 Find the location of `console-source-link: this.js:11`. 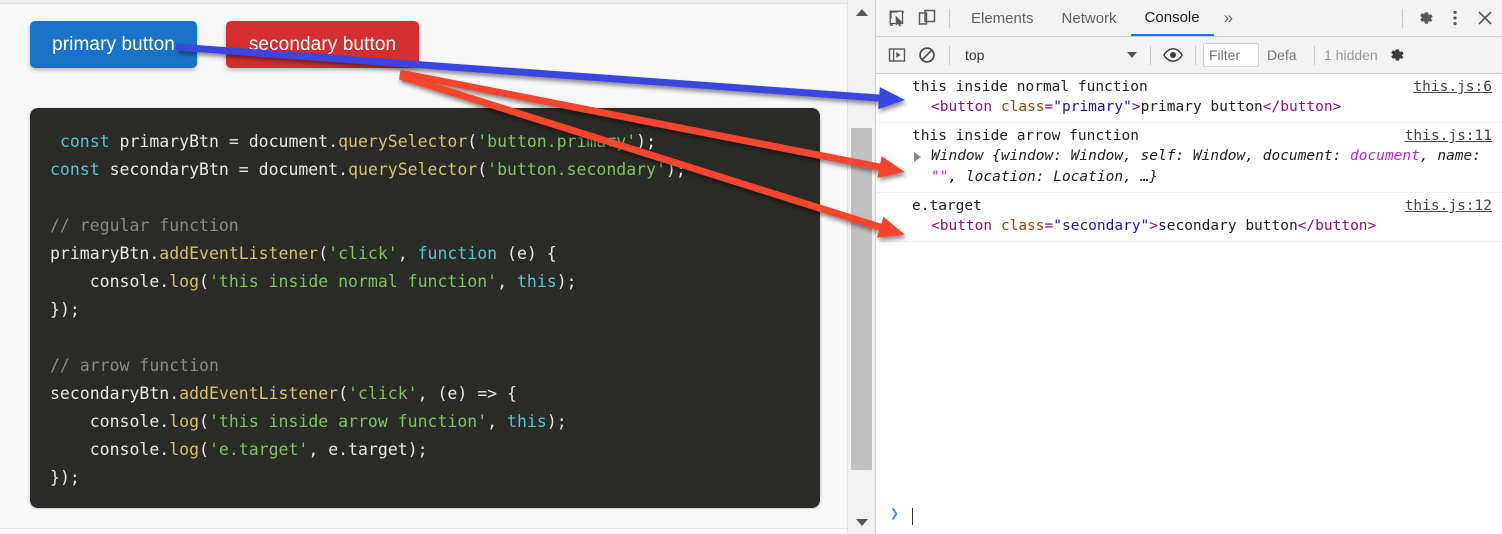

console-source-link: this.js:11 is located at coordinates (1448, 136).